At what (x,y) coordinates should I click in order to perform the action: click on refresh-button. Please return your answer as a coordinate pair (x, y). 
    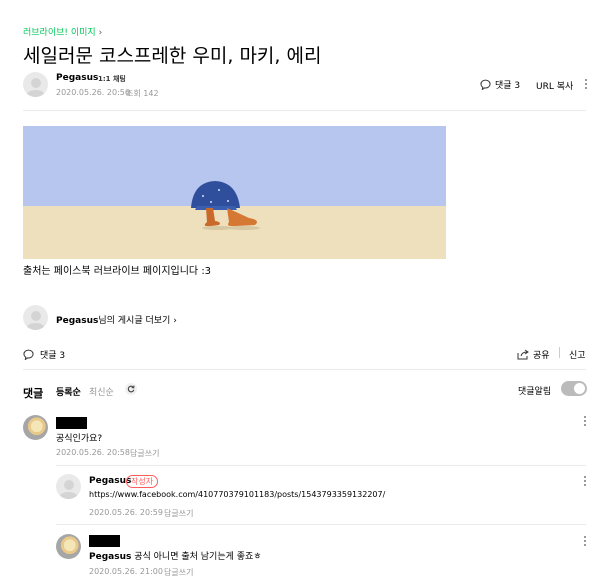
    Looking at the image, I should click on (131, 389).